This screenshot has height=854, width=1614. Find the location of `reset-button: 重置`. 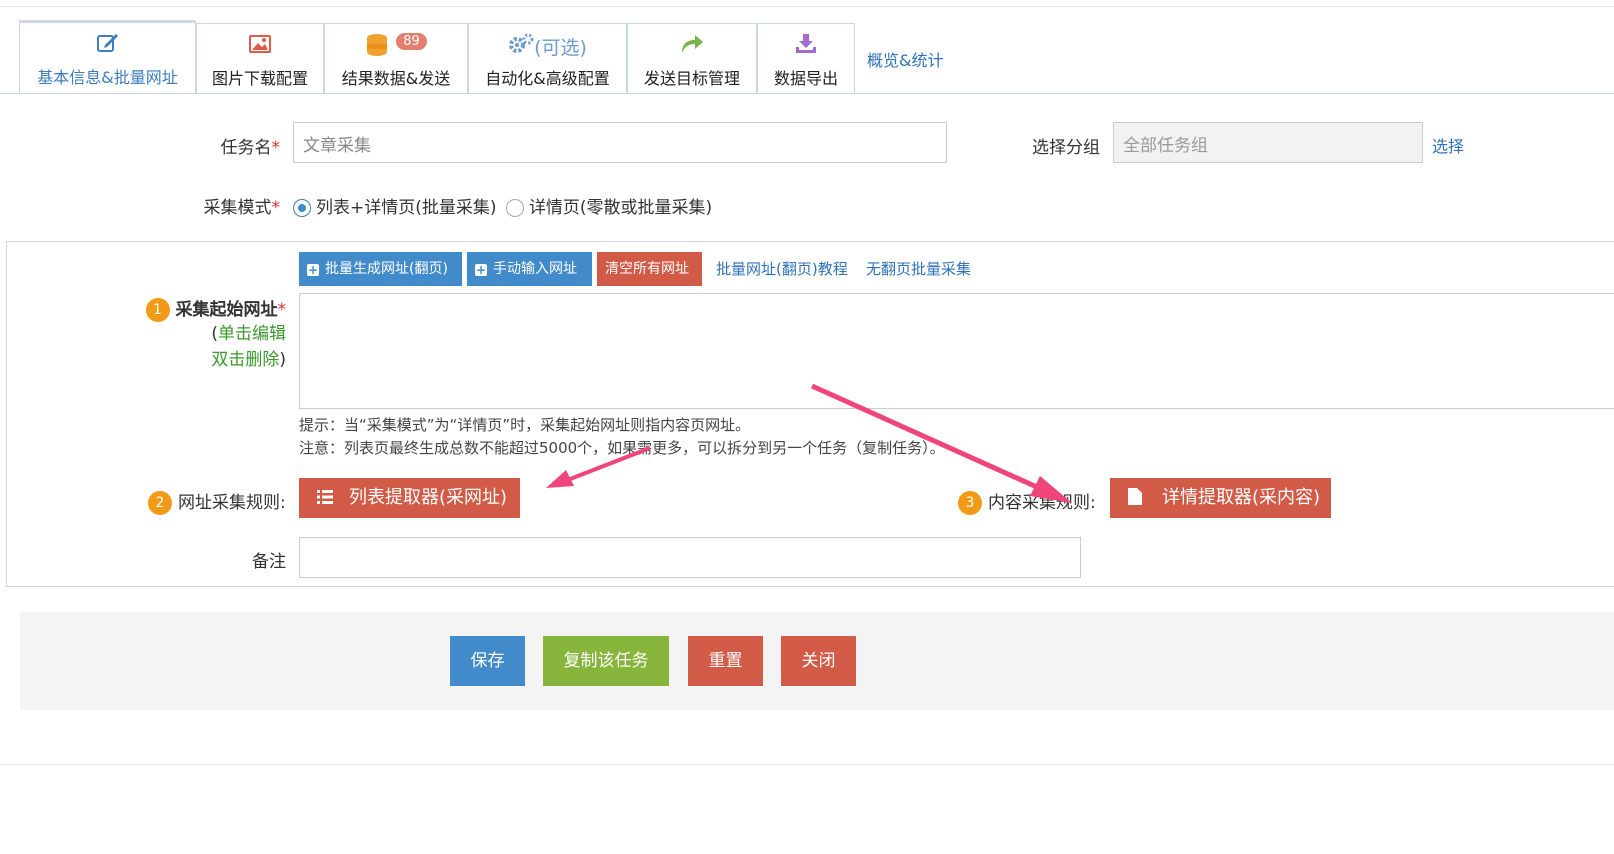

reset-button: 重置 is located at coordinates (725, 661).